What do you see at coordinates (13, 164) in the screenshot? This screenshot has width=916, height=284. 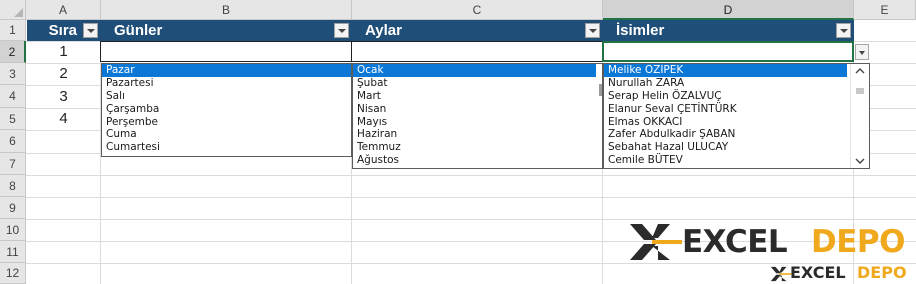 I see `row-header-7: 7` at bounding box center [13, 164].